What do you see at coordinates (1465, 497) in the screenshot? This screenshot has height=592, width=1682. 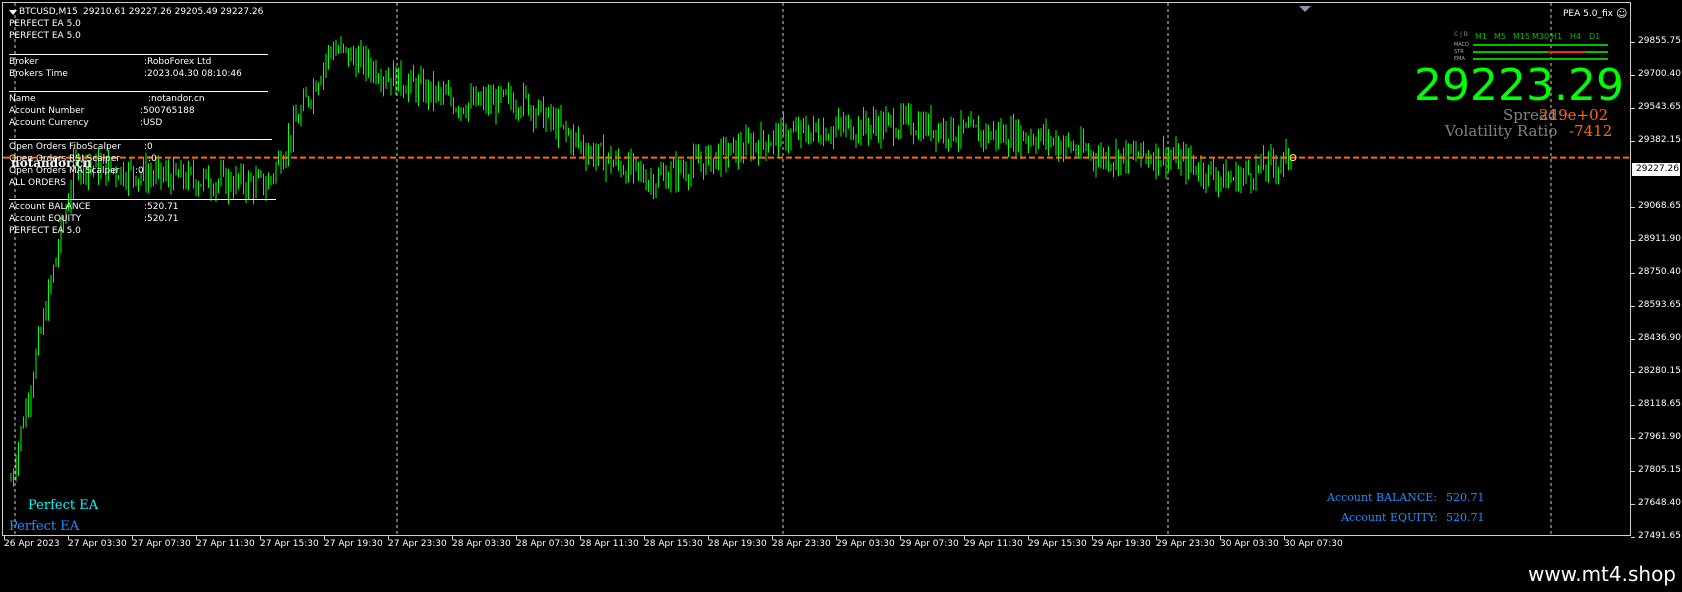 I see `account-balance-box-value: 520.71` at bounding box center [1465, 497].